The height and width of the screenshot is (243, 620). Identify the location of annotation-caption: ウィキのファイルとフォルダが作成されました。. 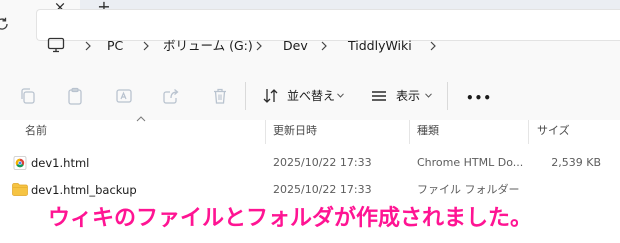
(290, 218).